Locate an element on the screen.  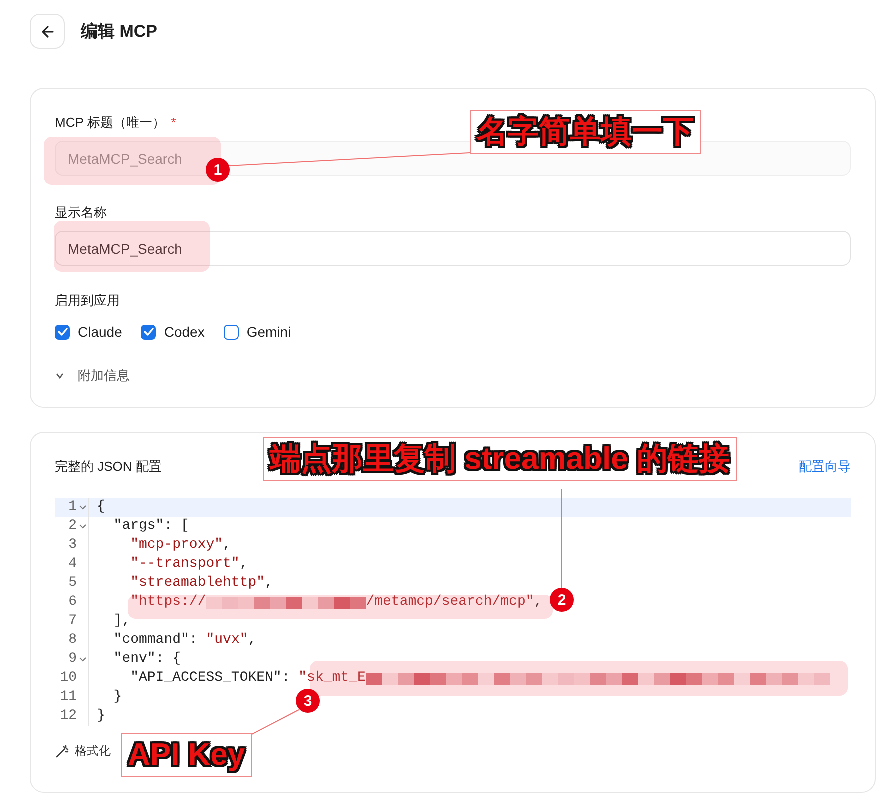
checkbox-label: Claude is located at coordinates (100, 332).